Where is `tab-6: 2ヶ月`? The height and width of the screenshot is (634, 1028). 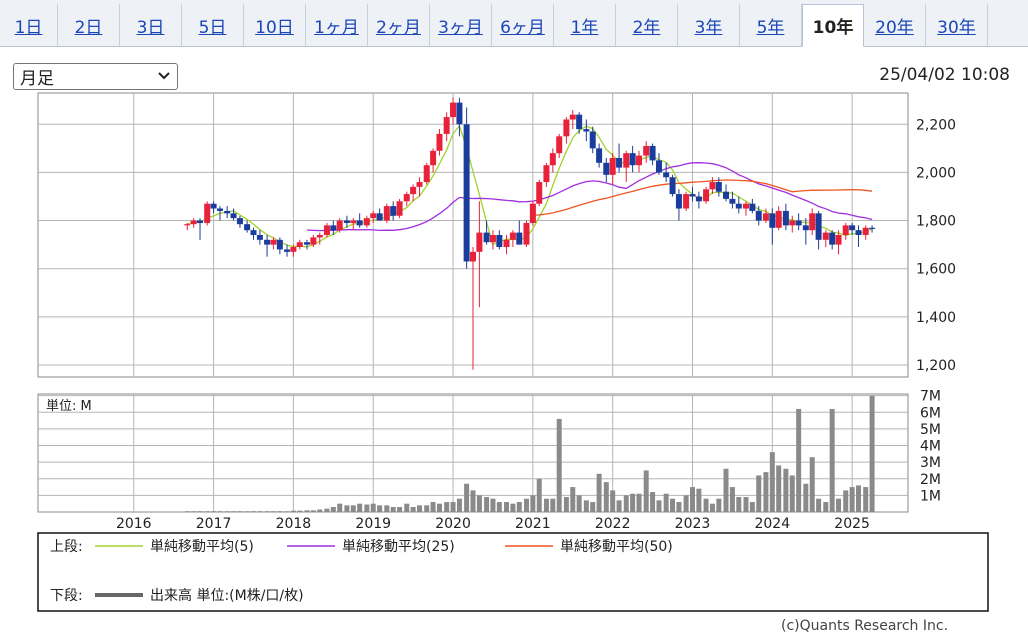 tab-6: 2ヶ月 is located at coordinates (399, 25).